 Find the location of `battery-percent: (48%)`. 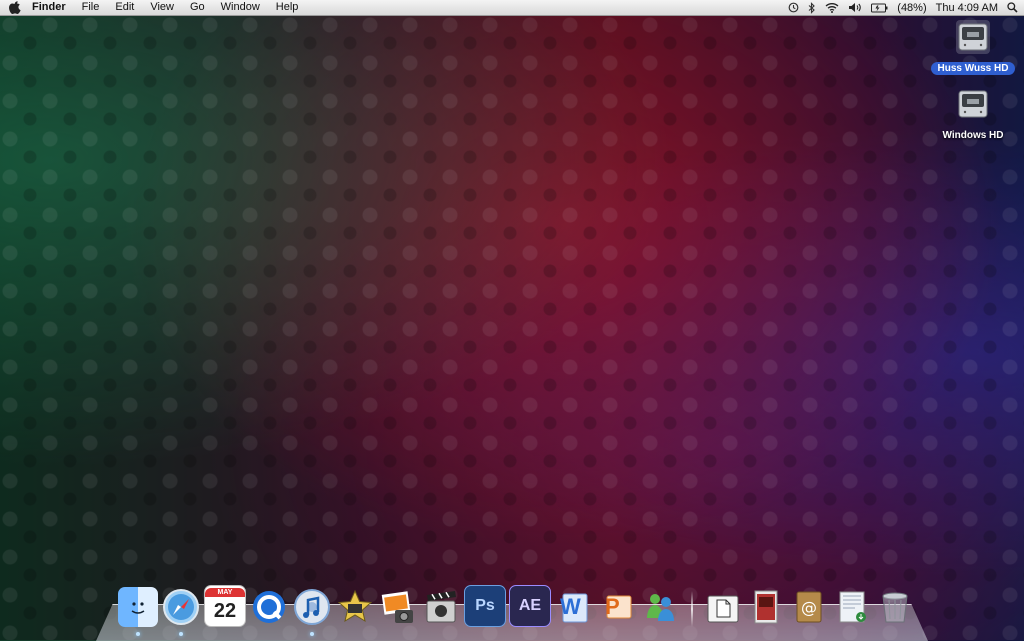

battery-percent: (48%) is located at coordinates (912, 7).